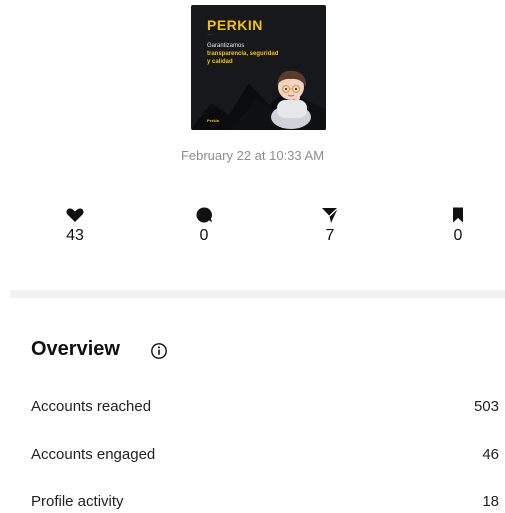 The image size is (505, 513). I want to click on engagement-stats: 43 0 7 0, so click(252, 235).